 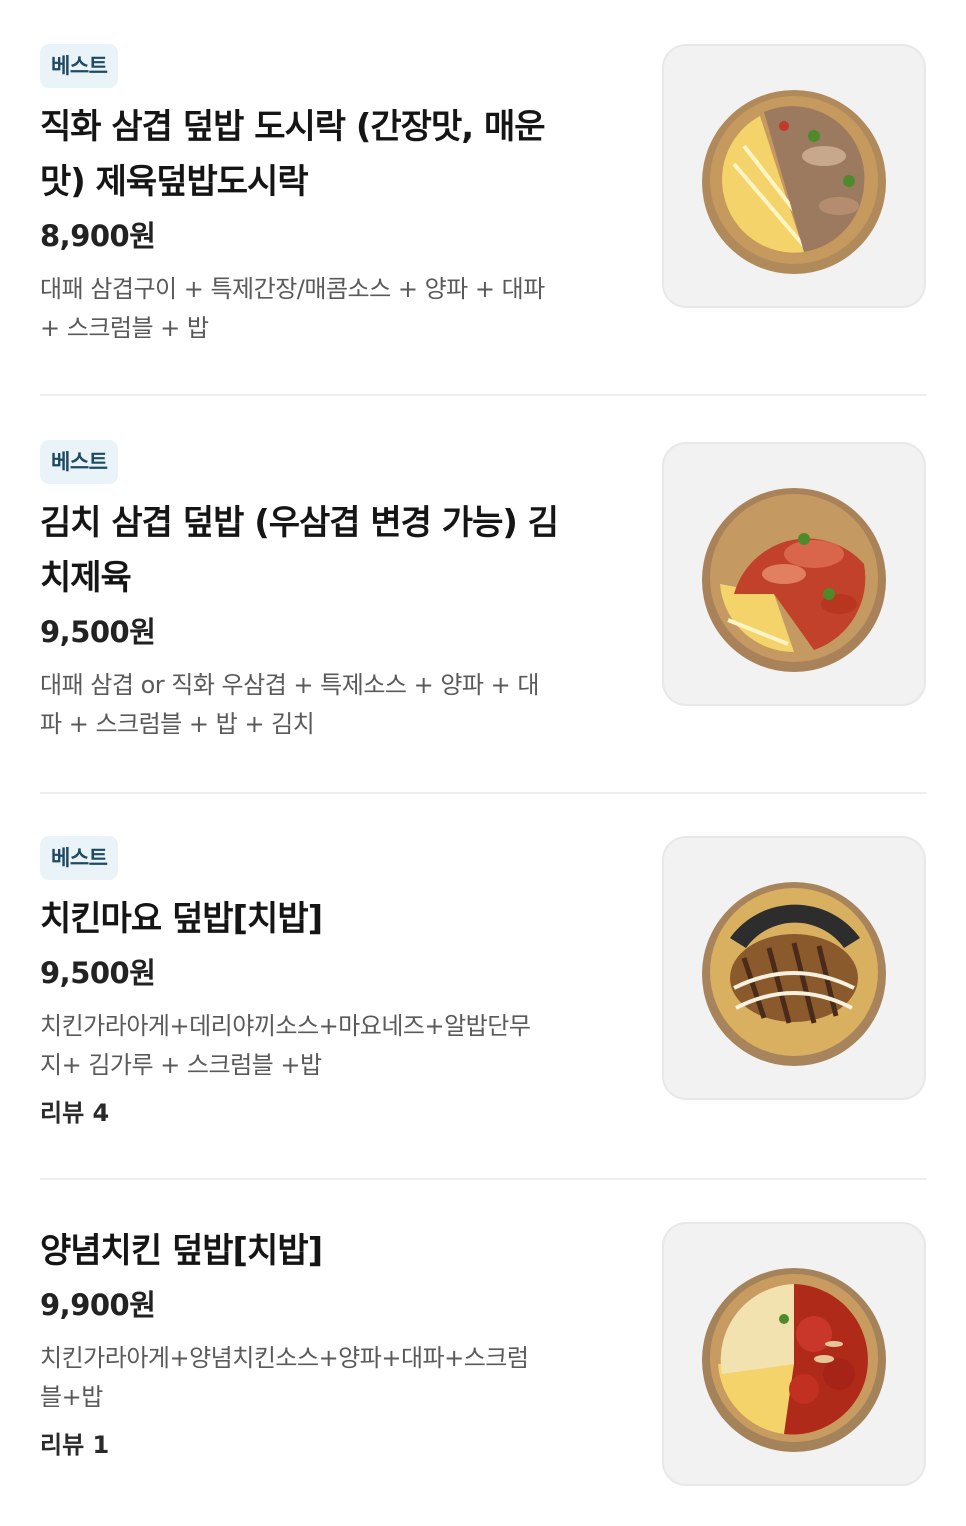 I want to click on menu-item-name-line: 김치 삼겹 덮밥 (우삼겹 변경 가능) 김, so click(x=299, y=523).